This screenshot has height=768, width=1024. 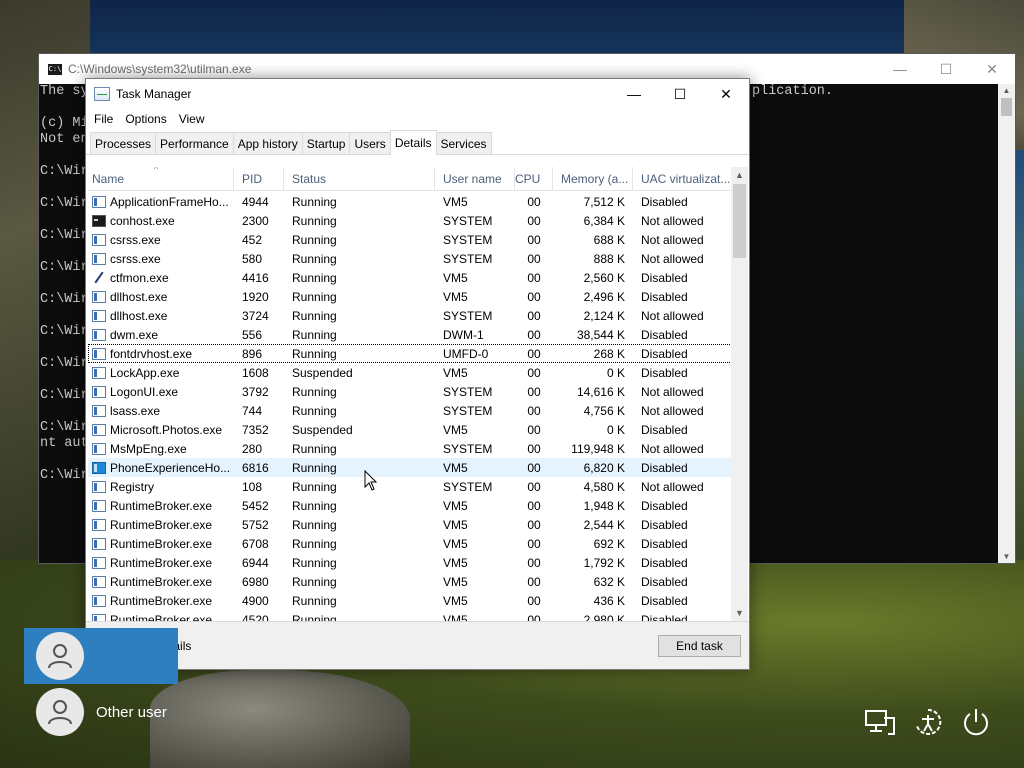 What do you see at coordinates (370, 143) in the screenshot?
I see `tab-users: Users` at bounding box center [370, 143].